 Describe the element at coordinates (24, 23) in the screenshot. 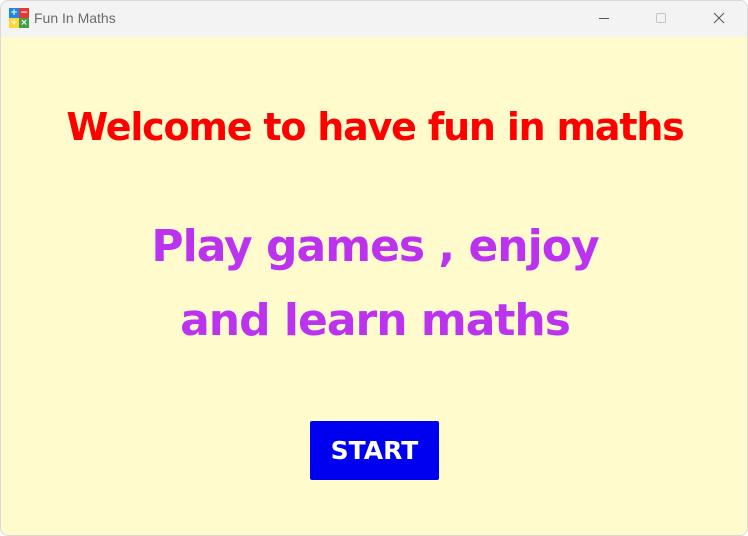

I see `multiply-icon: ×` at that location.